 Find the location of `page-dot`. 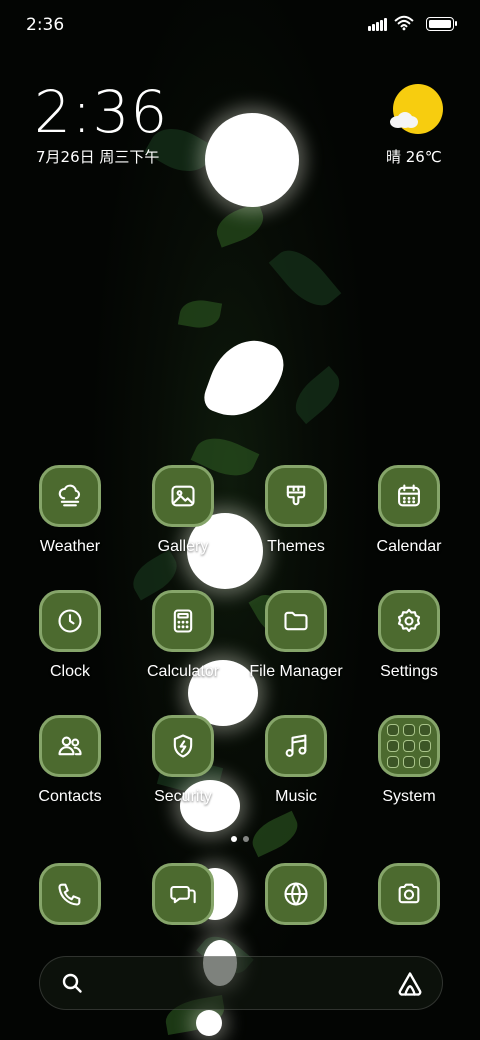

page-dot is located at coordinates (246, 839).